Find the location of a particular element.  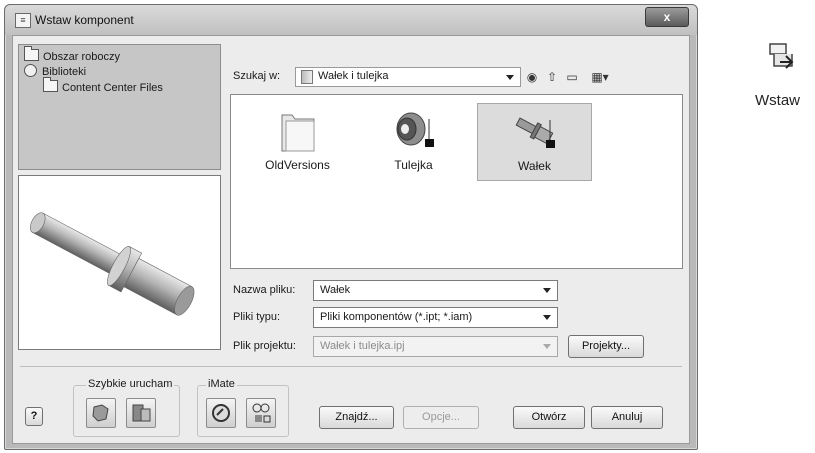

project-label: Plik projektu: is located at coordinates (264, 346).